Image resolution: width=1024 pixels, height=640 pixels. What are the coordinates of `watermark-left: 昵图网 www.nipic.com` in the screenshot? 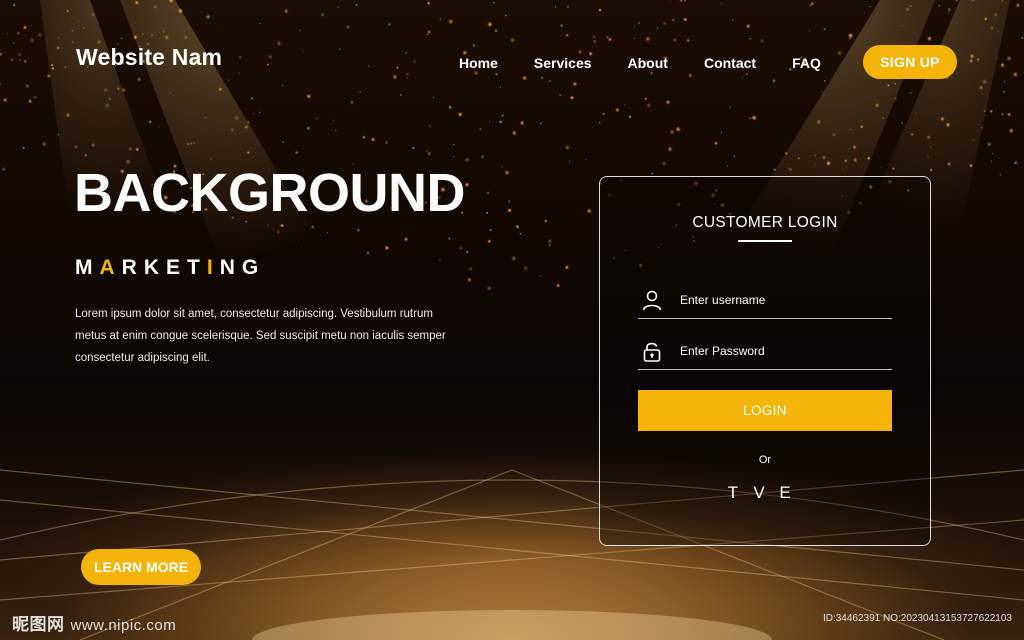 It's located at (94, 622).